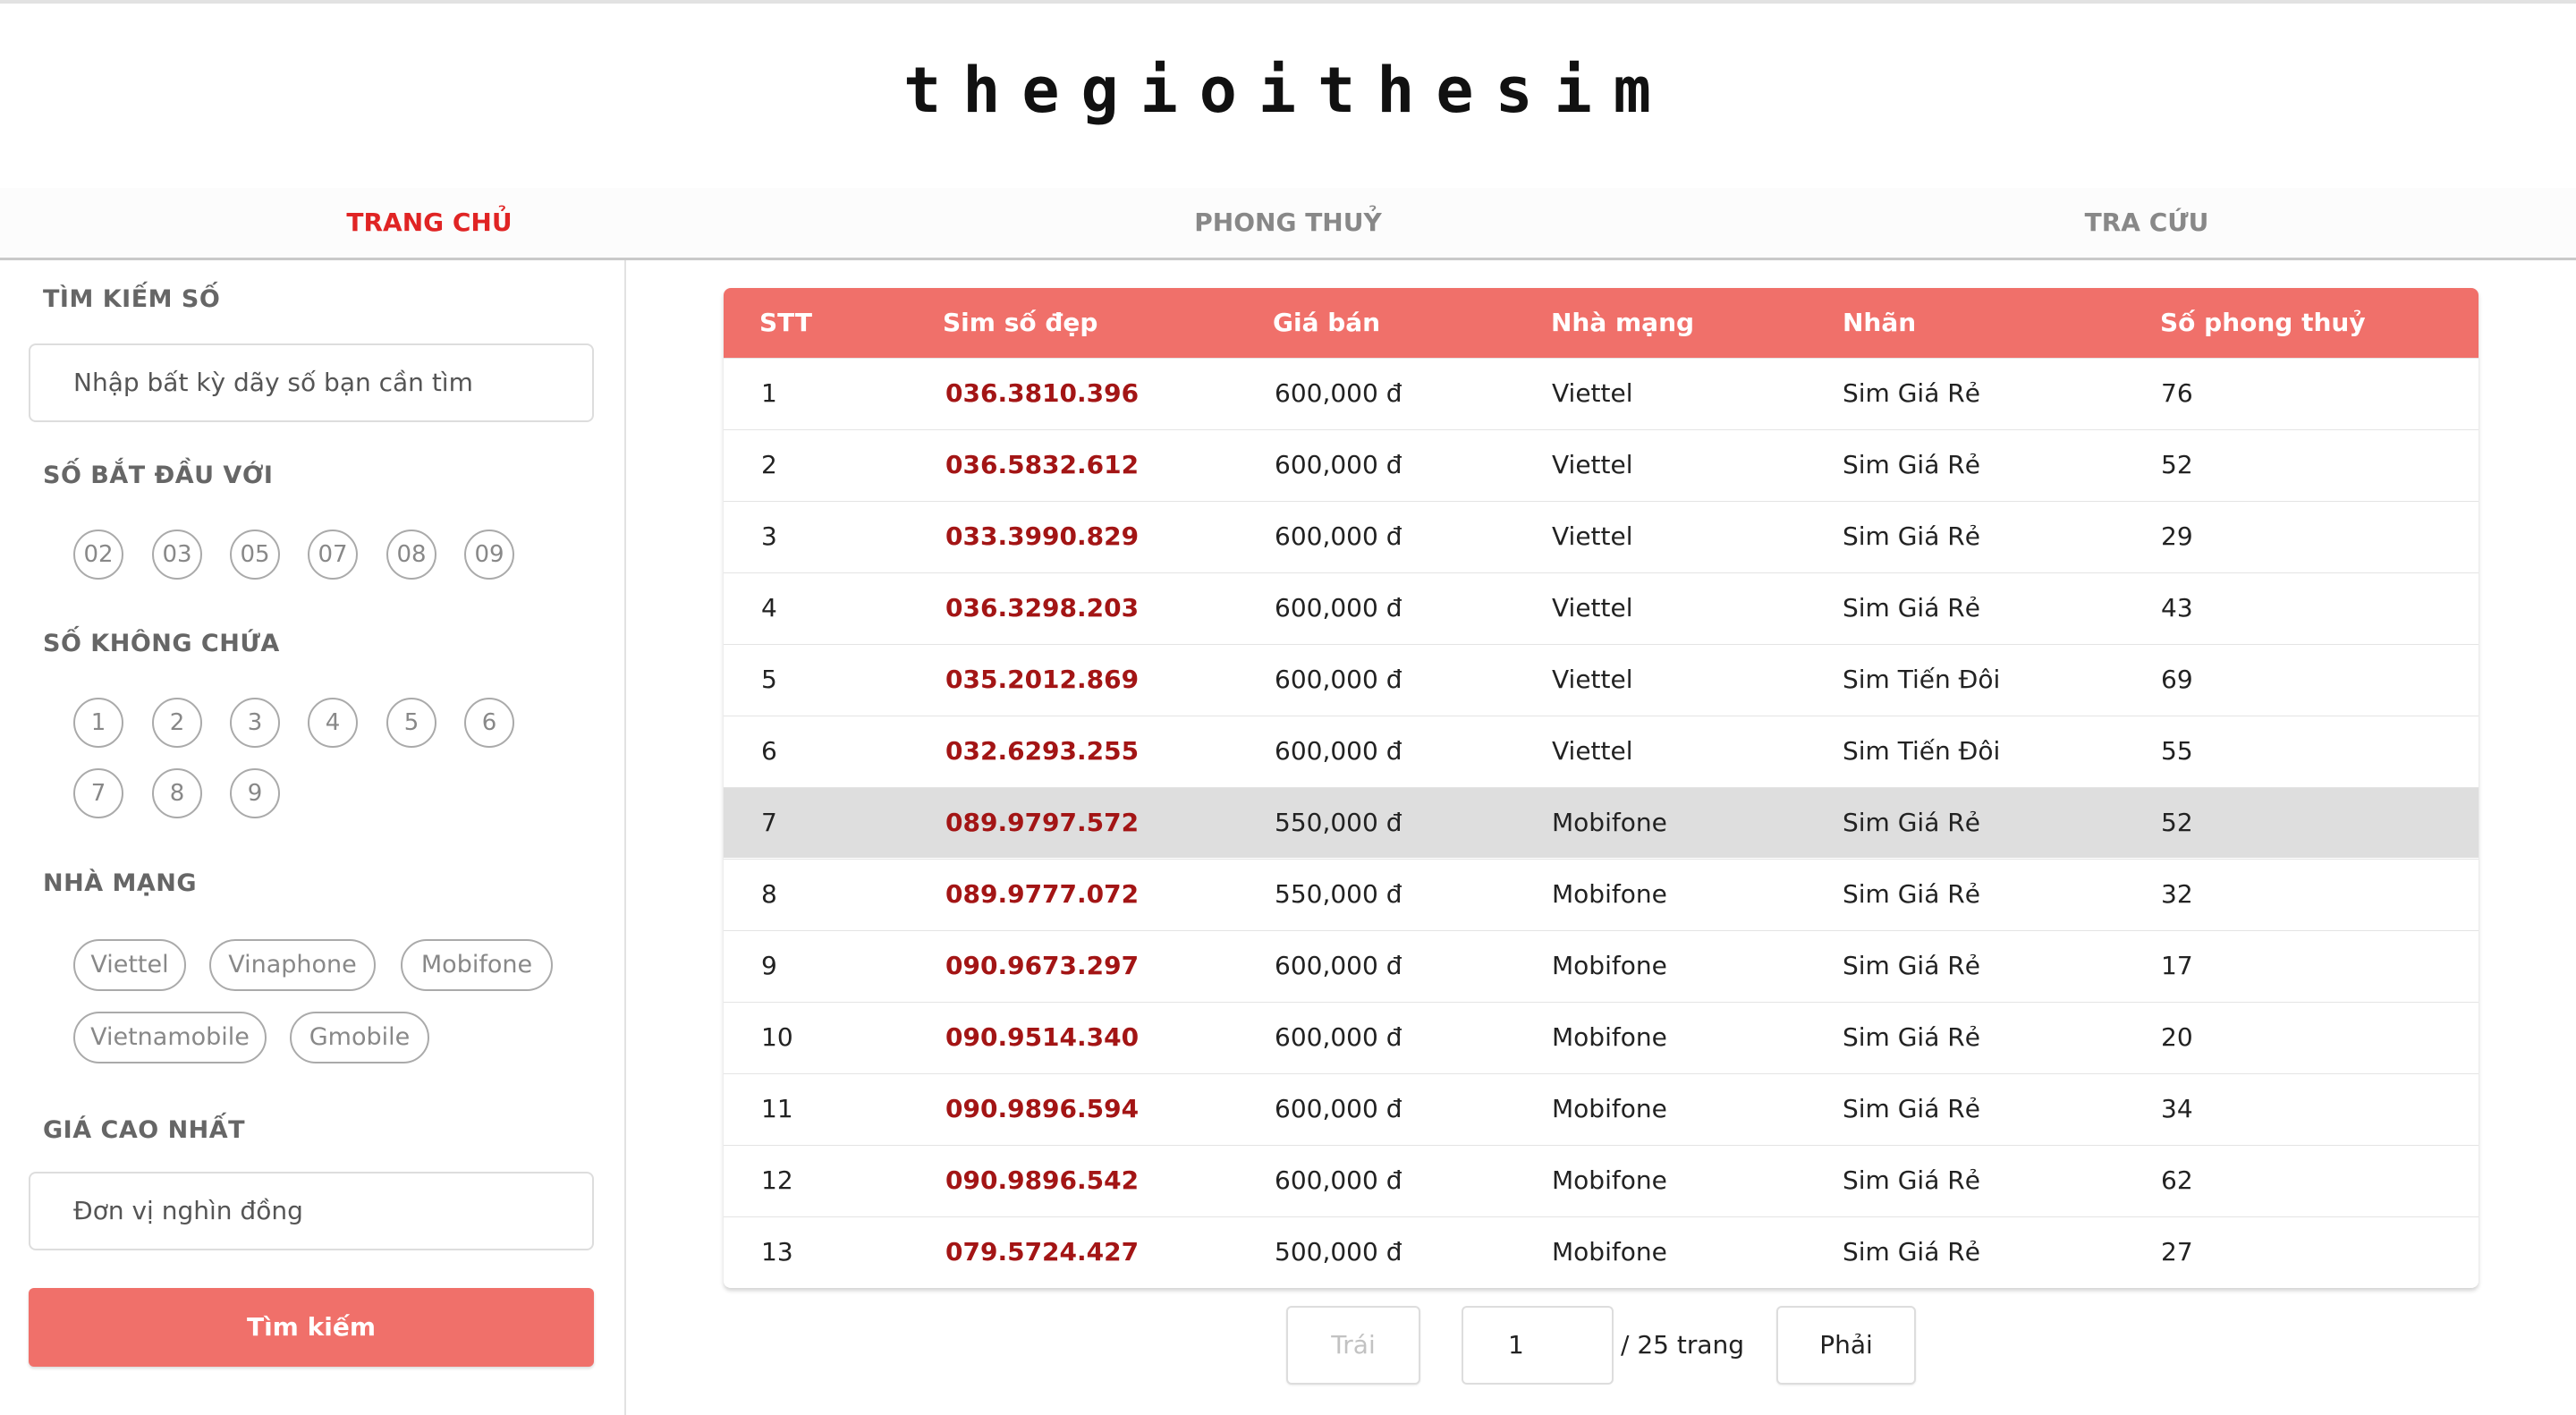  I want to click on cell-stt: 12, so click(777, 1180).